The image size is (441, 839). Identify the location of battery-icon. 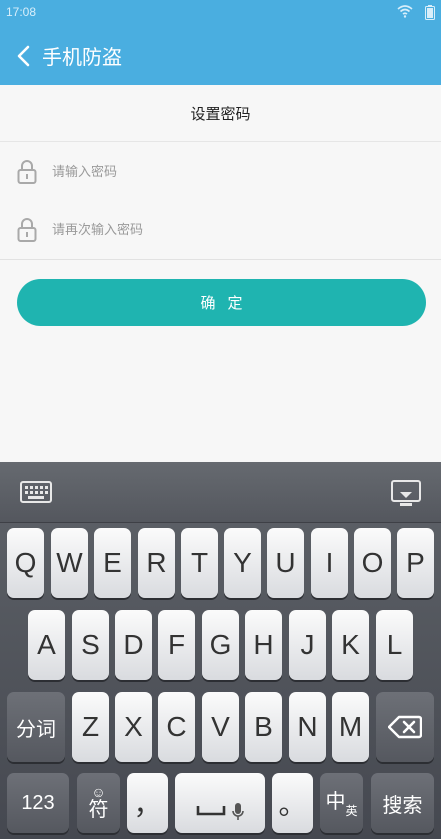
(430, 12).